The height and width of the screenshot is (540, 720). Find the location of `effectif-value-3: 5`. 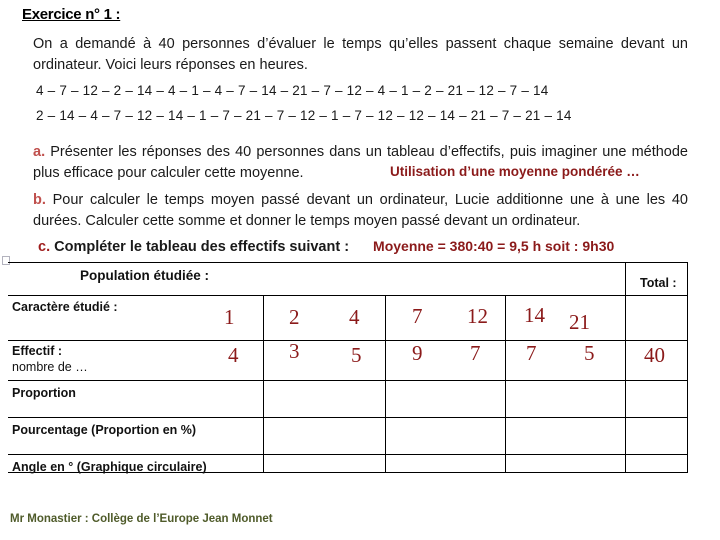

effectif-value-3: 5 is located at coordinates (356, 355).